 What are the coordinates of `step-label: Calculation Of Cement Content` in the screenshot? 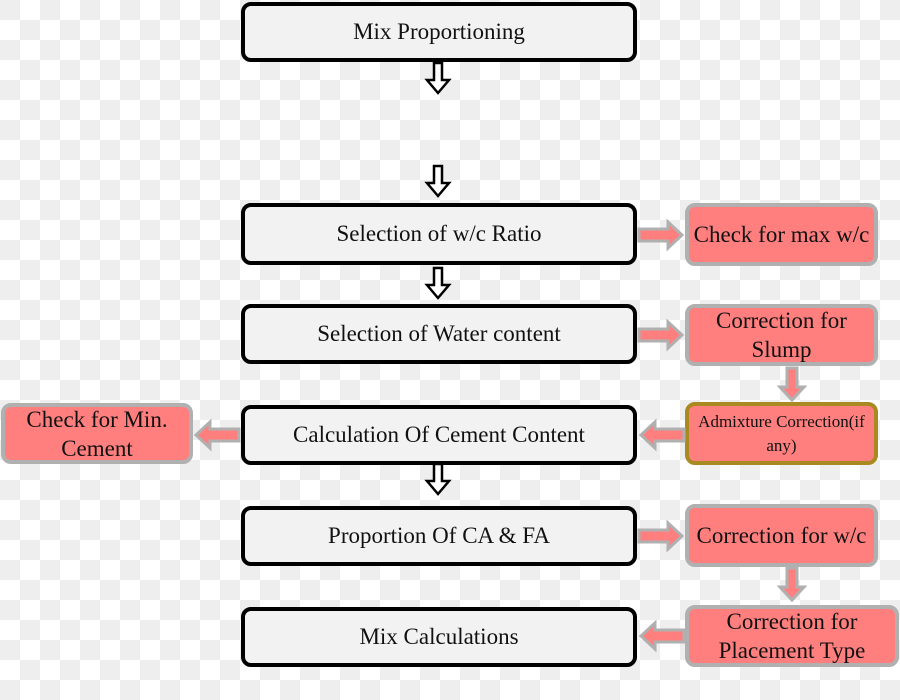 It's located at (439, 434).